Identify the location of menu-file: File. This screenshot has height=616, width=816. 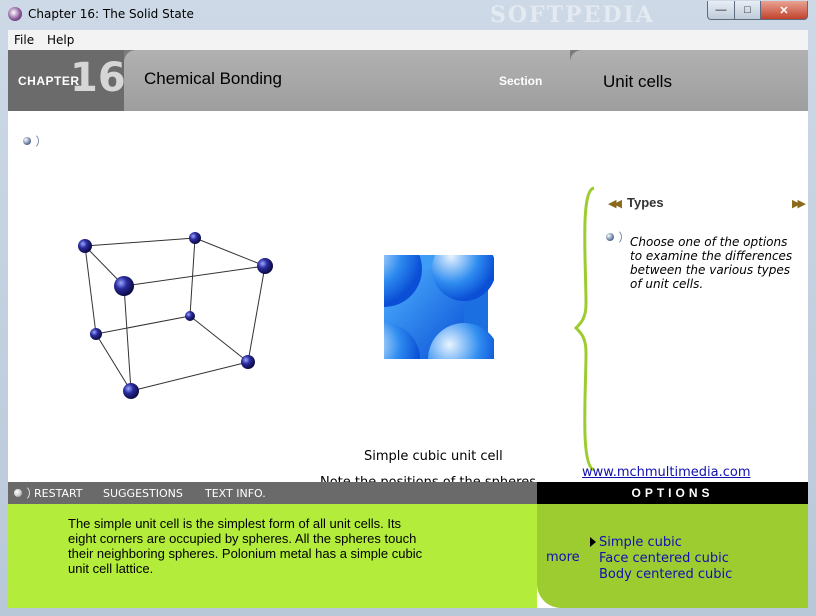
(24, 40).